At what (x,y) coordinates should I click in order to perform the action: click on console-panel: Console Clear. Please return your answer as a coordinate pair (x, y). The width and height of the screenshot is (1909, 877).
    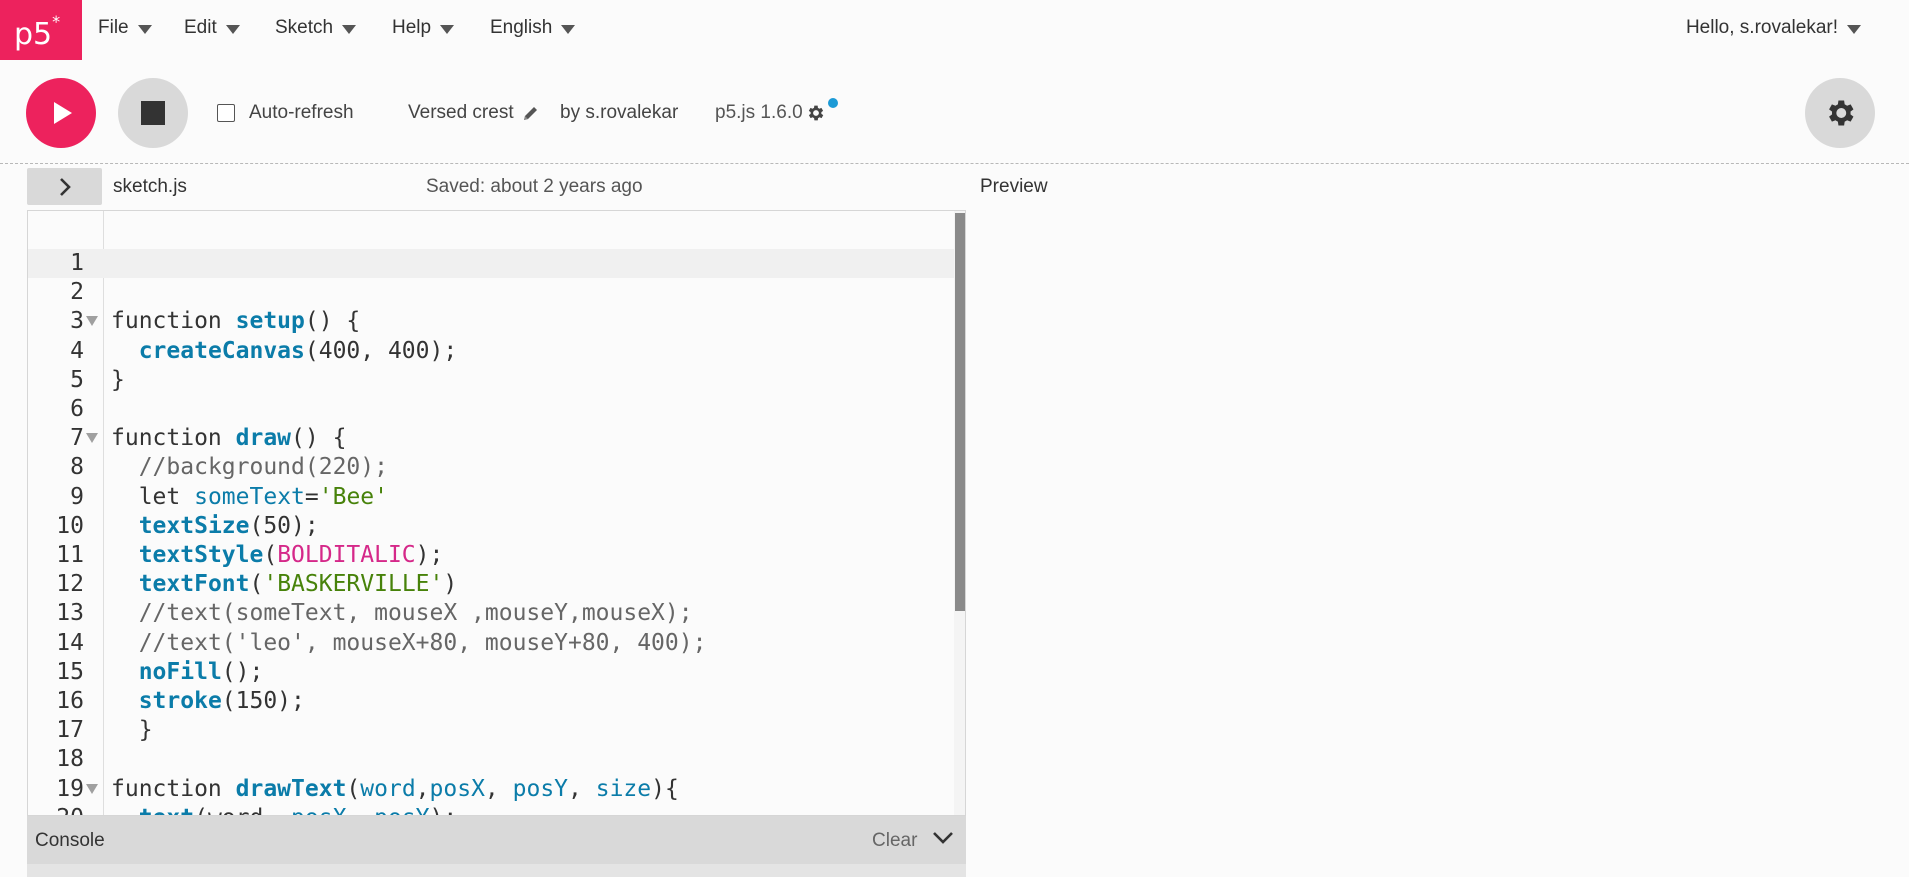
    Looking at the image, I should click on (496, 840).